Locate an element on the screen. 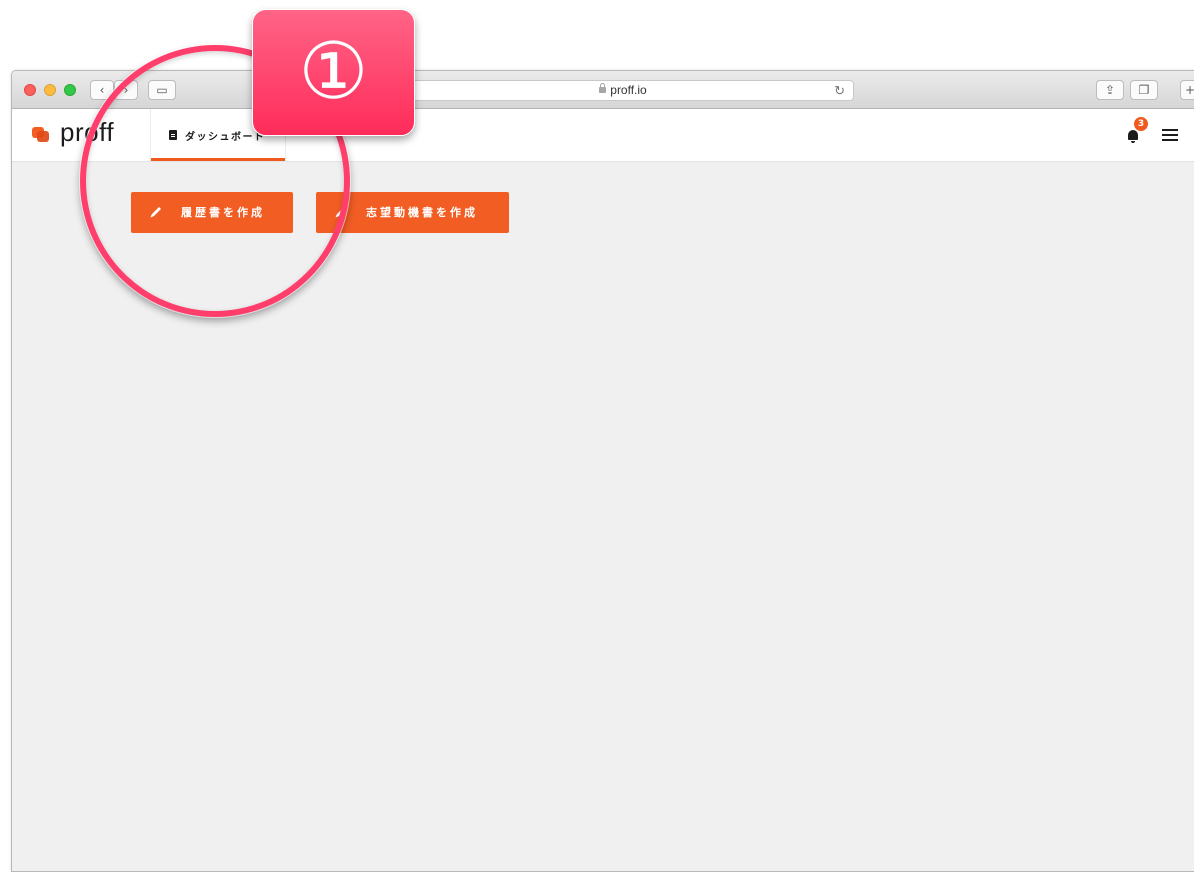  new-tab-button: + is located at coordinates (1187, 90).